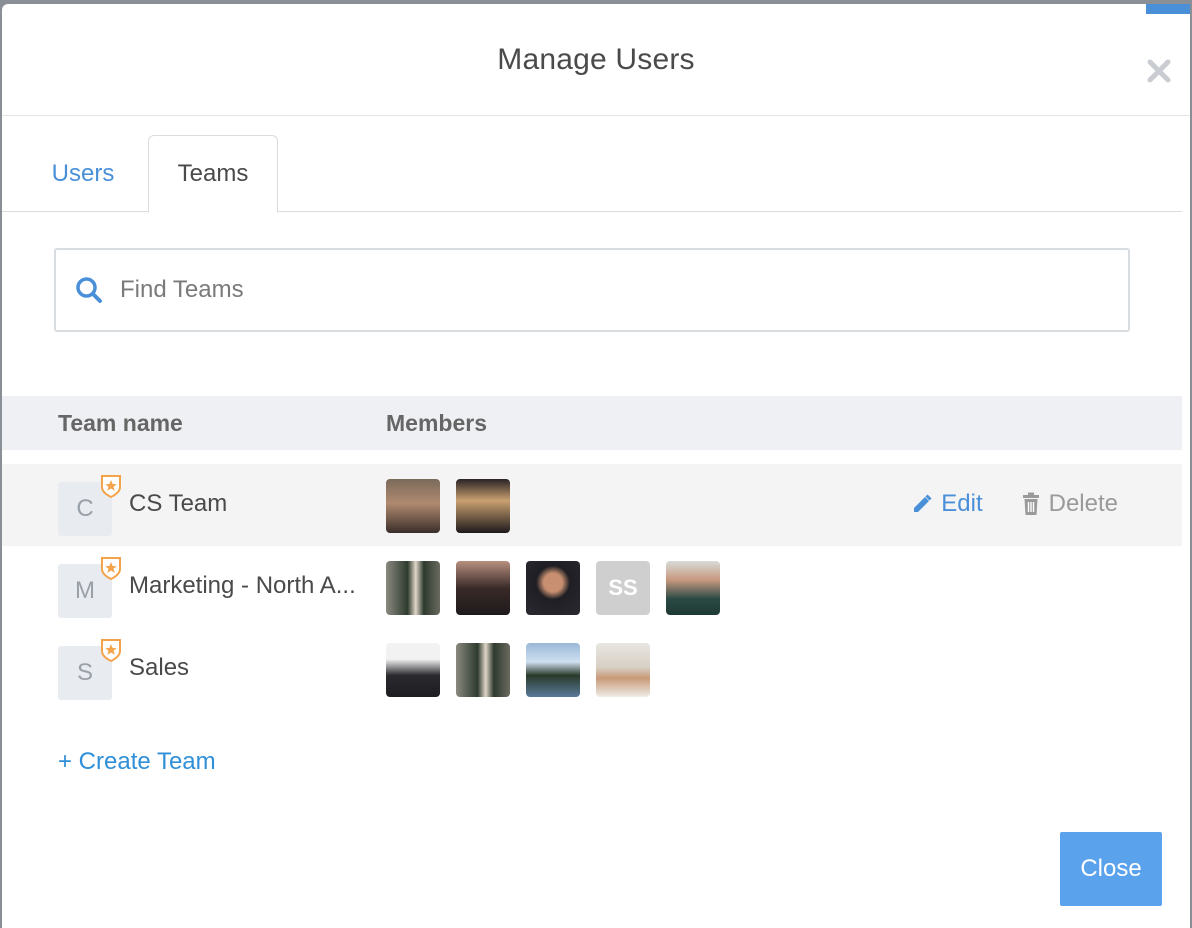 The width and height of the screenshot is (1192, 928). Describe the element at coordinates (249, 668) in the screenshot. I see `team-name: Sales` at that location.